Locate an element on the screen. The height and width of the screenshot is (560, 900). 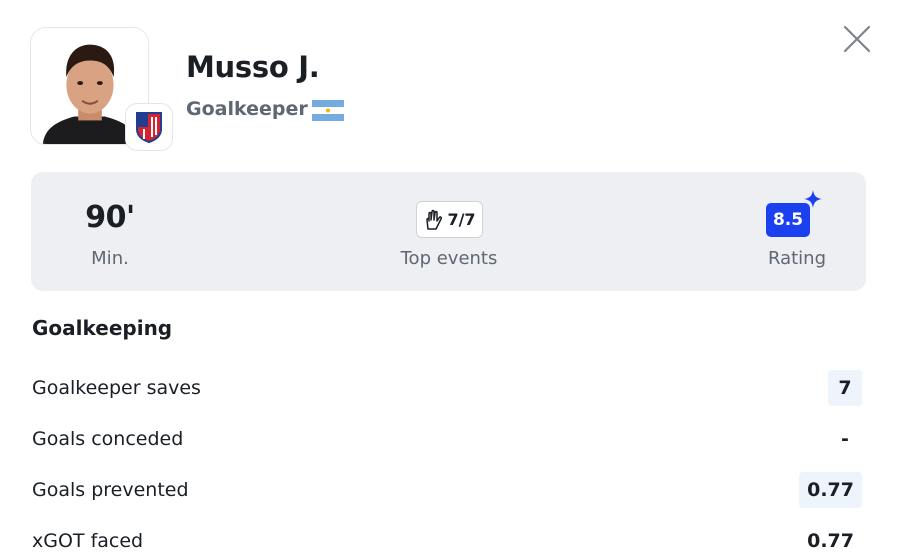
rating-stat: 8.5 Rating is located at coordinates (797, 231).